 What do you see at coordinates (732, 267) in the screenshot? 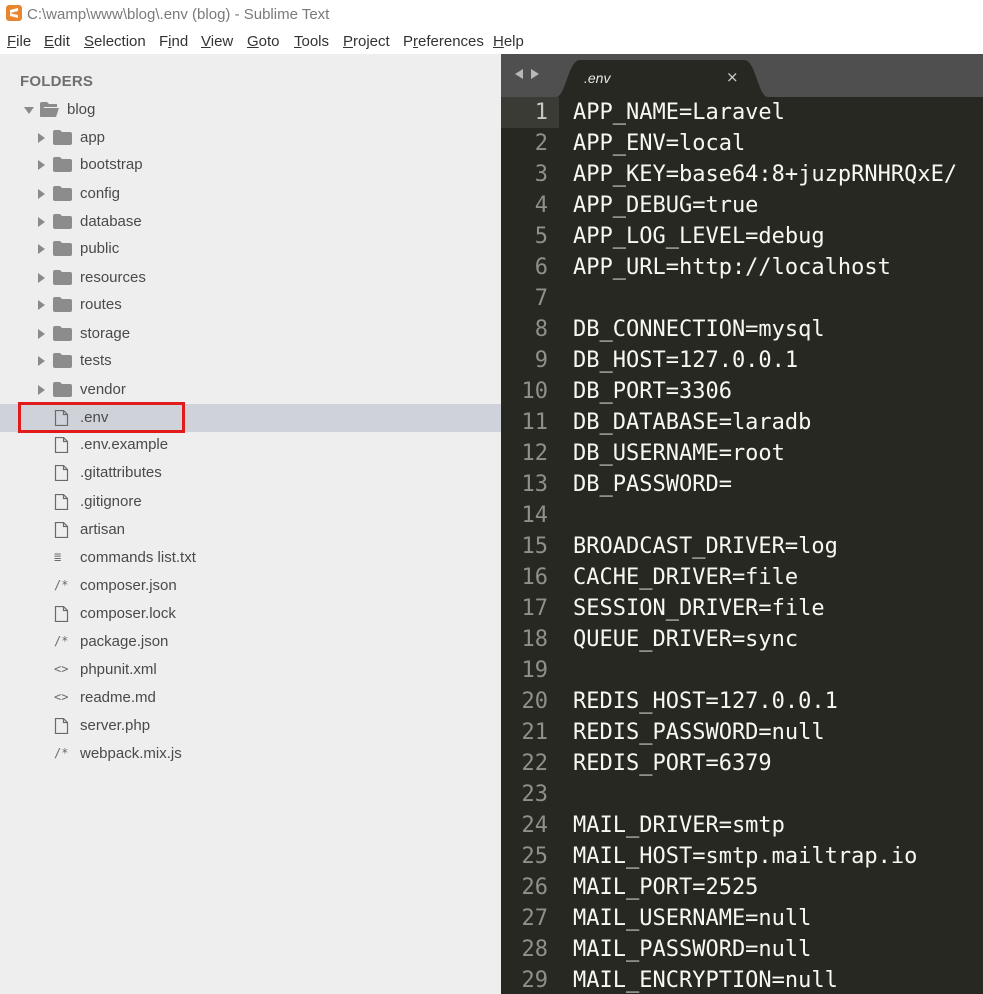
I see `code-line: APP_URL=http://localhost` at bounding box center [732, 267].